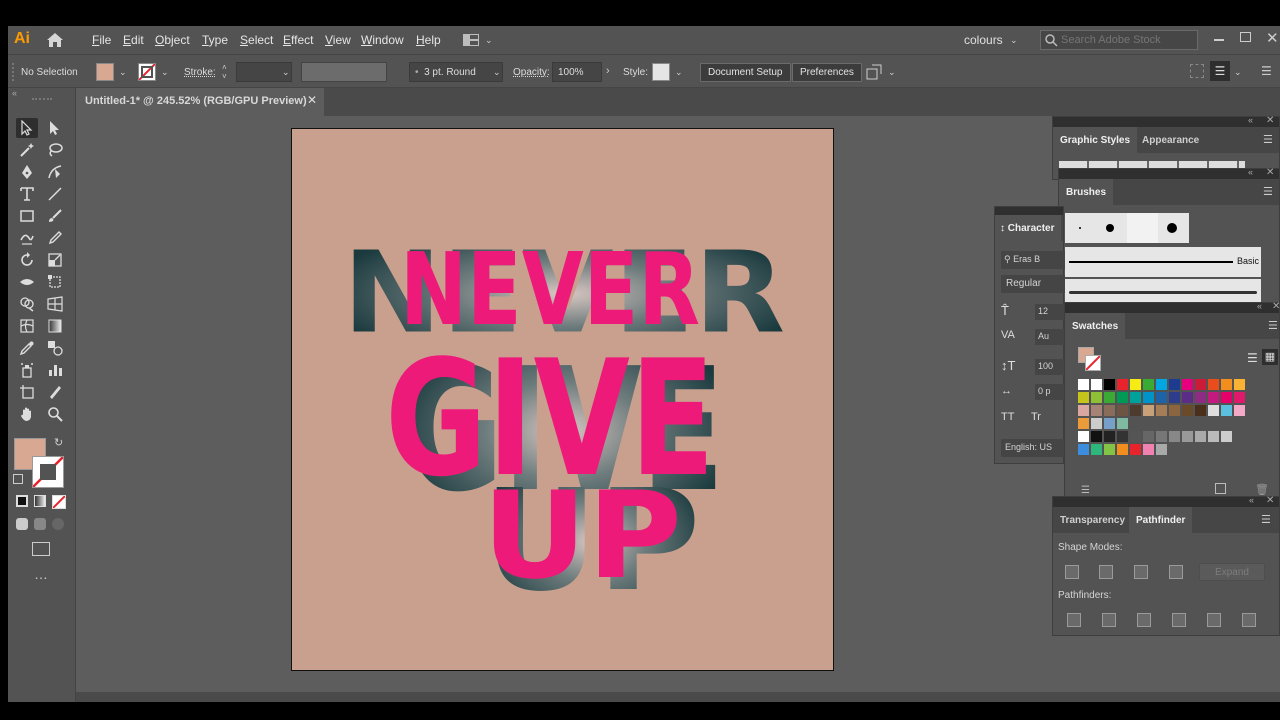  What do you see at coordinates (1141, 572) in the screenshot?
I see `intersect-icon` at bounding box center [1141, 572].